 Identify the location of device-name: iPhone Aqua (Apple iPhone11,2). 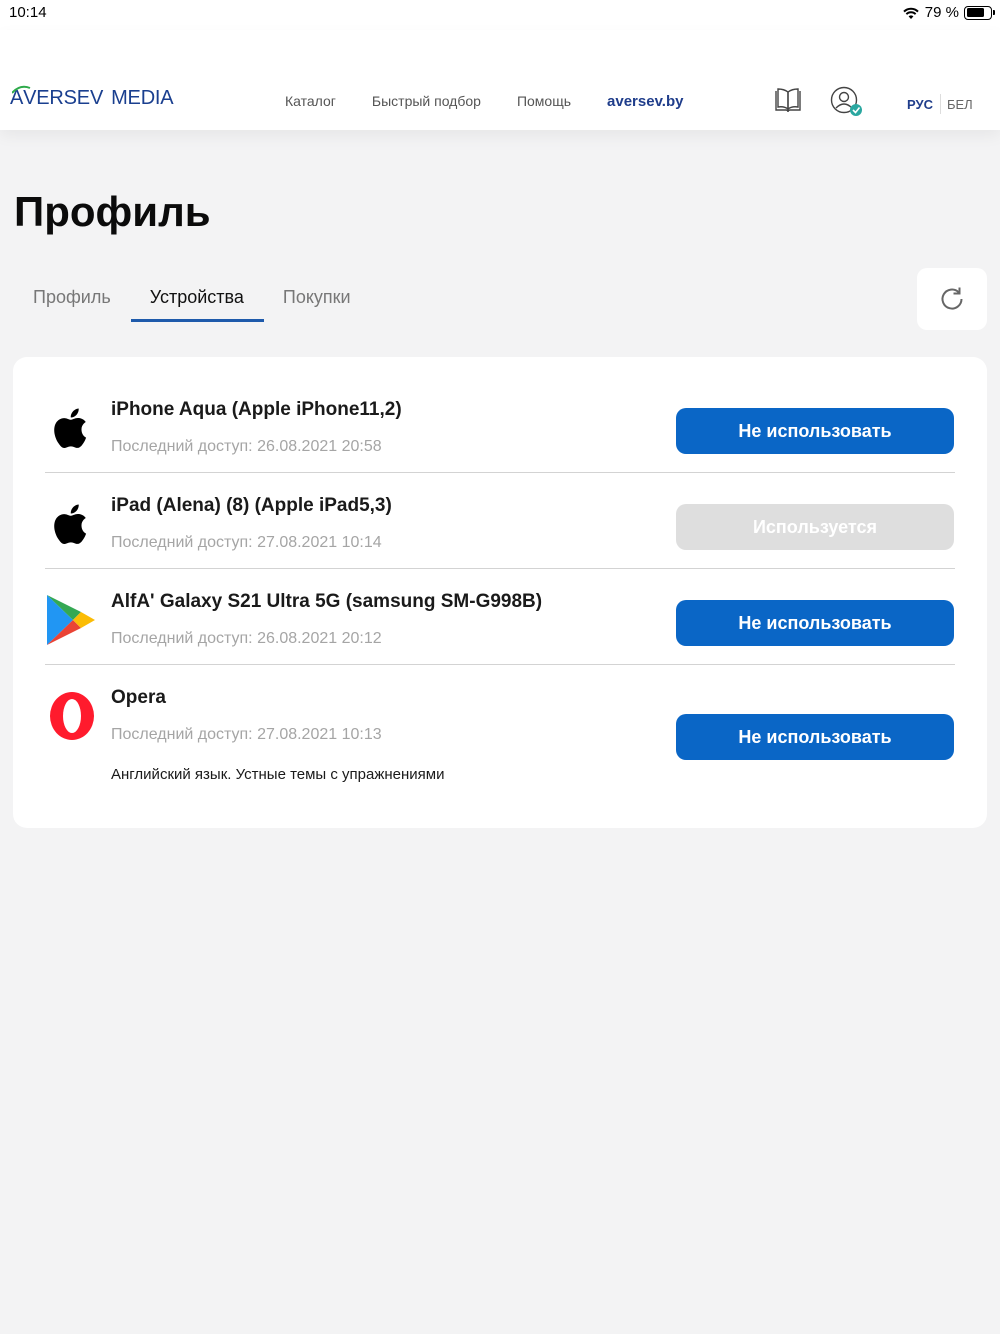
(256, 409).